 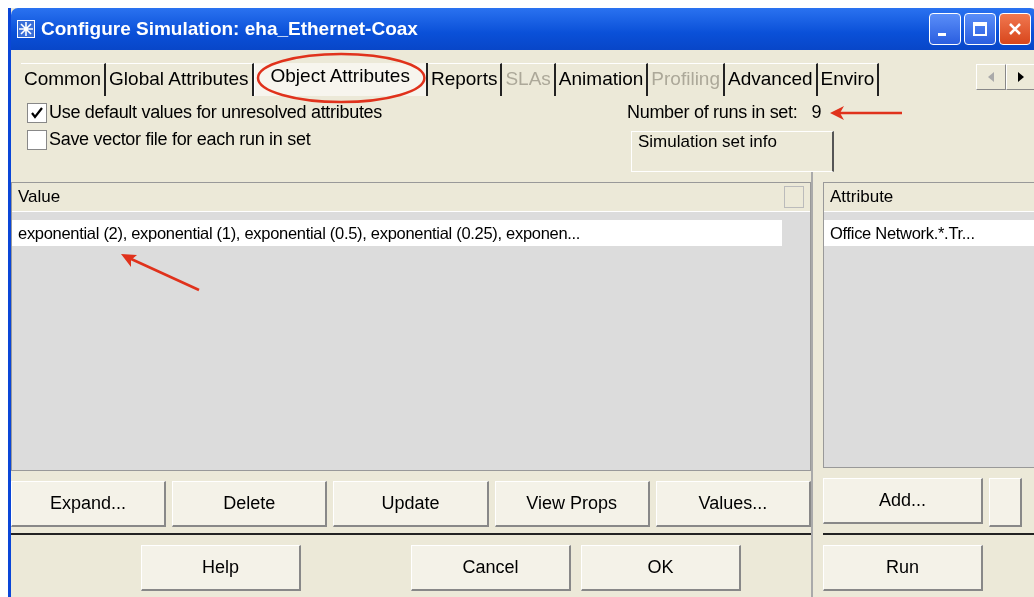 I want to click on left-triangle-icon, so click(x=991, y=77).